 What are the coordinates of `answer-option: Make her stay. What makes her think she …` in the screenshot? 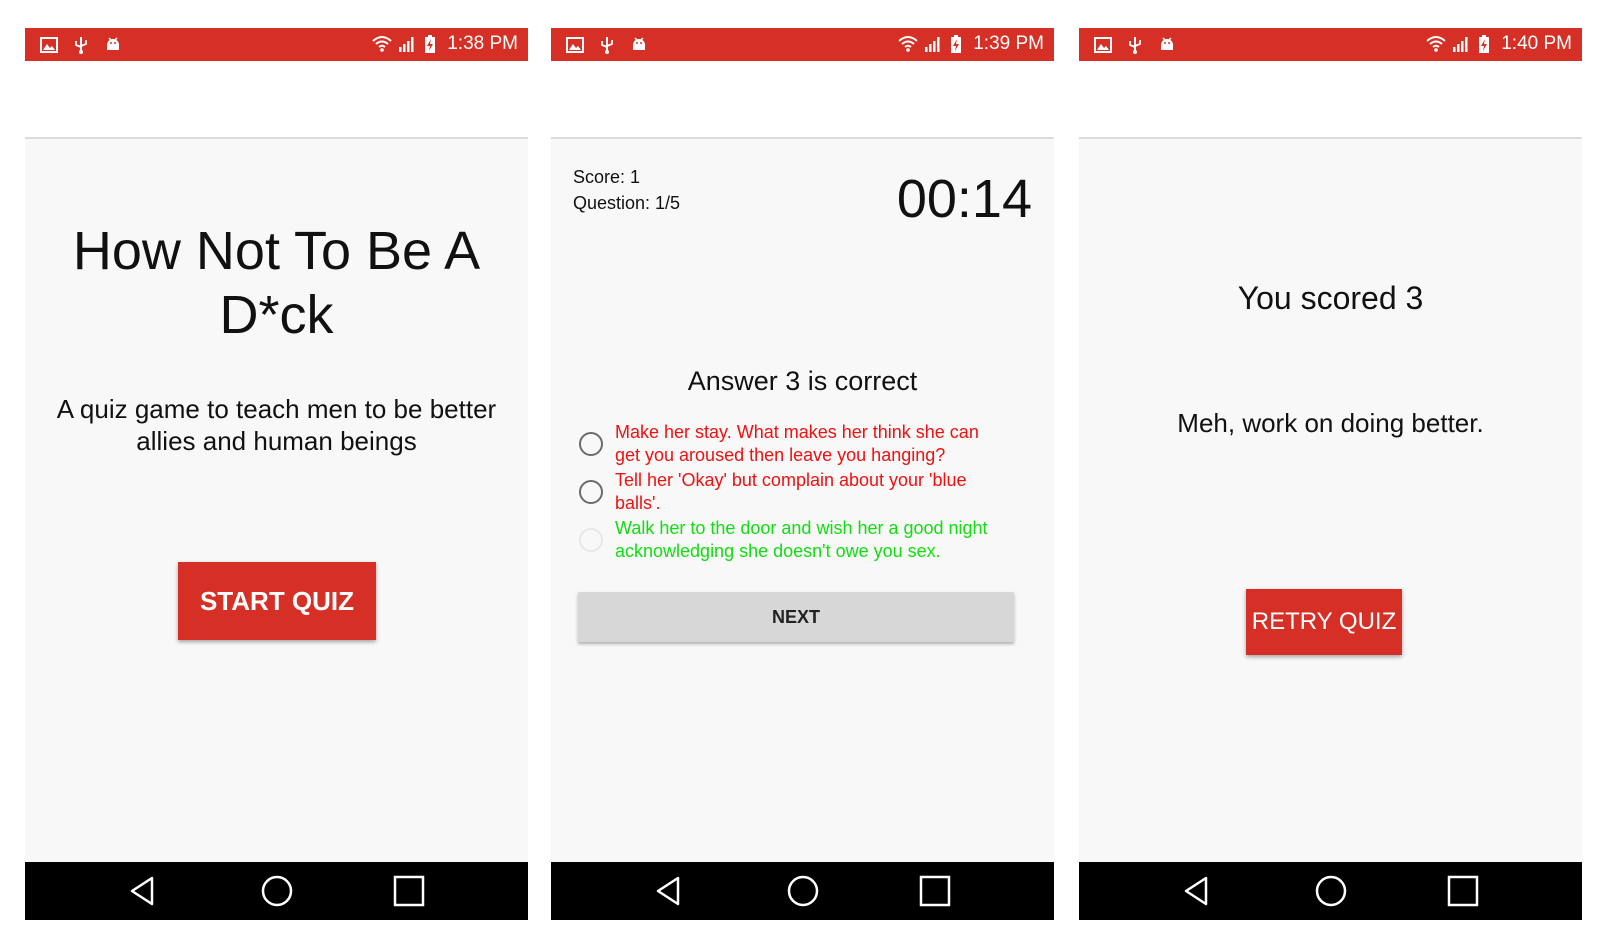 It's located at (789, 444).